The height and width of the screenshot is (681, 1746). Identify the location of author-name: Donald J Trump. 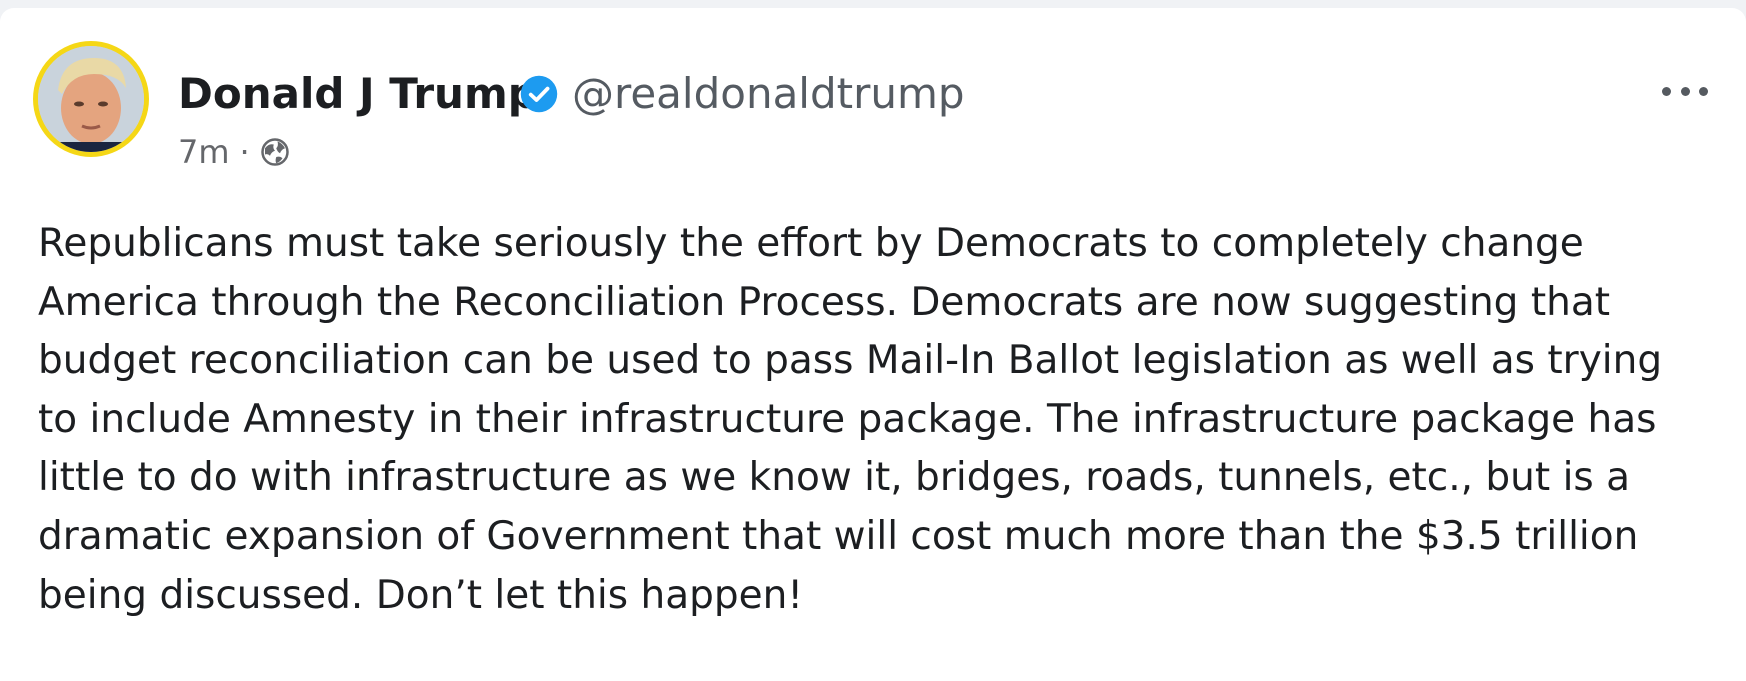
(358, 94).